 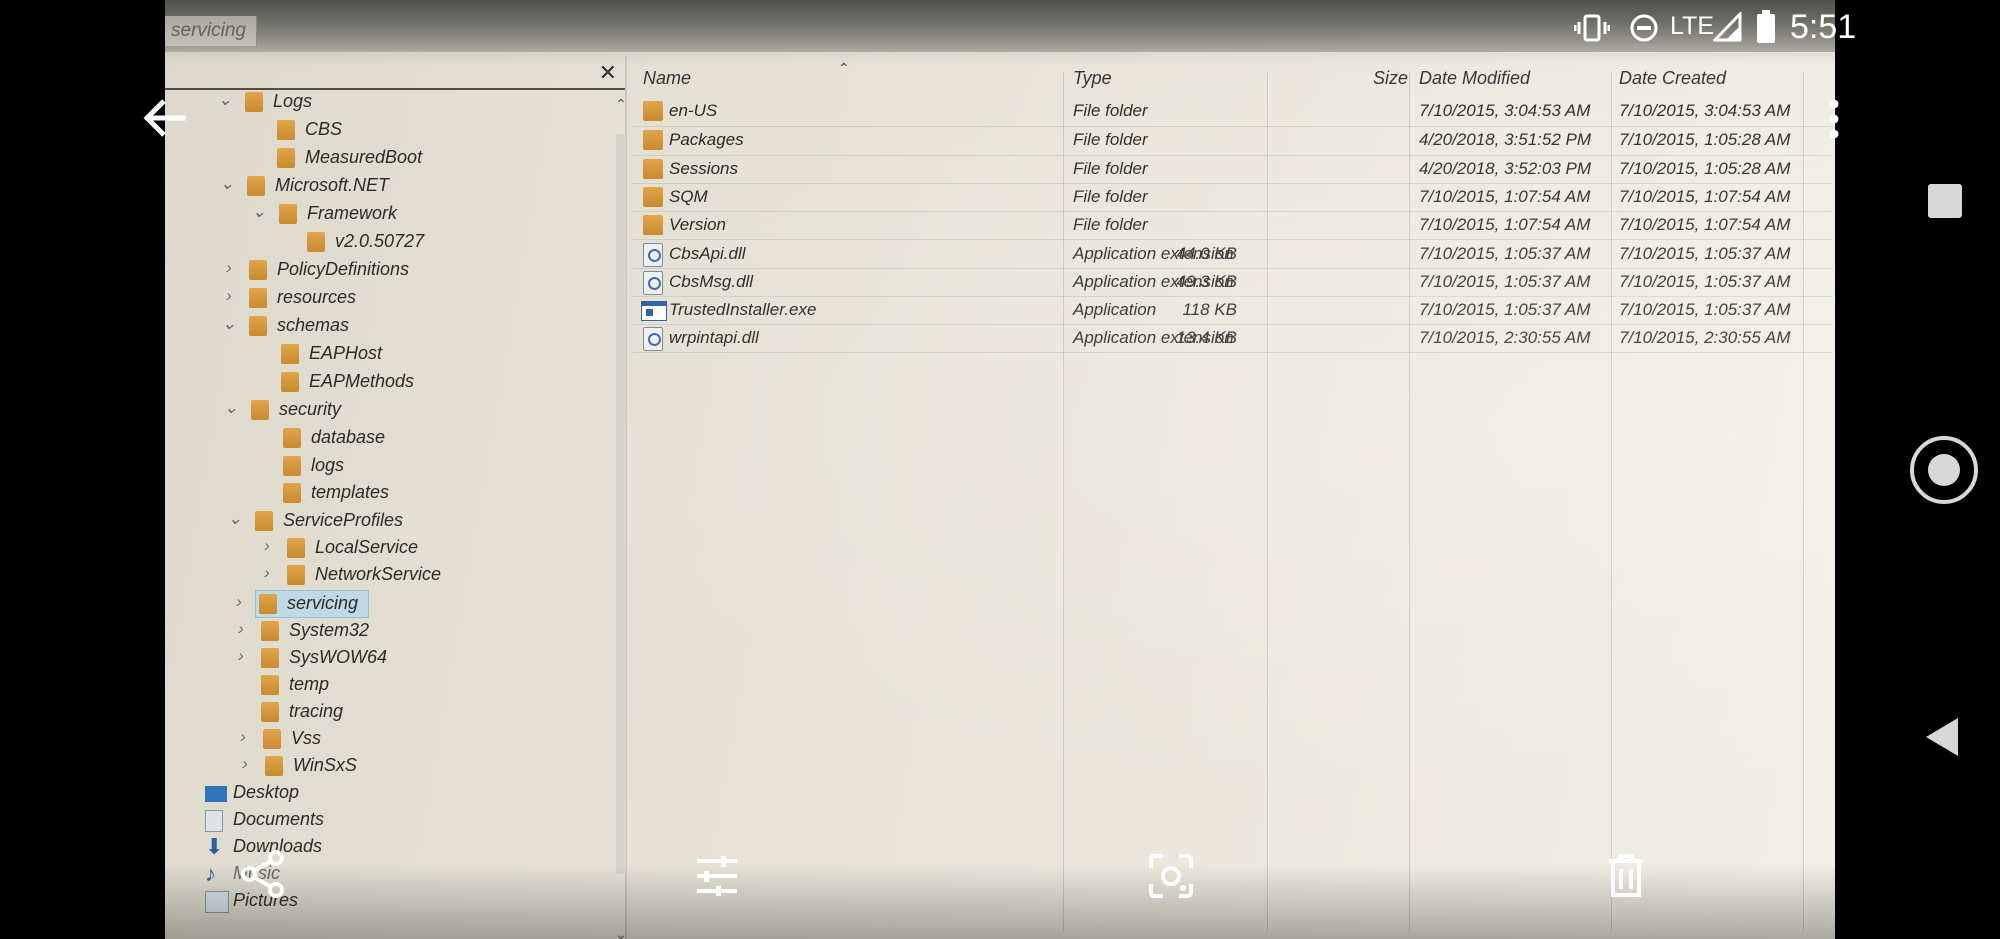 What do you see at coordinates (1390, 78) in the screenshot?
I see `column-header-size: Size` at bounding box center [1390, 78].